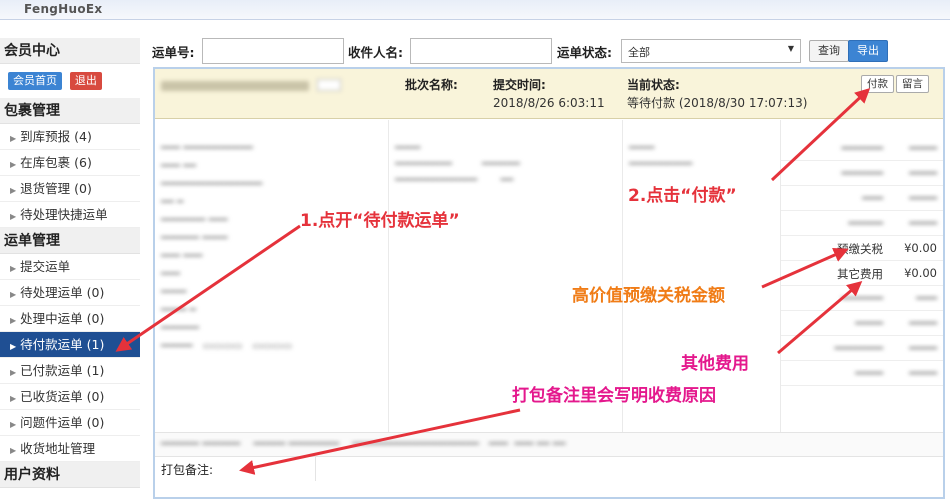  I want to click on sidebar-item-pending-quick-waybill: ▶ 待处理快捷运单, so click(70, 215).